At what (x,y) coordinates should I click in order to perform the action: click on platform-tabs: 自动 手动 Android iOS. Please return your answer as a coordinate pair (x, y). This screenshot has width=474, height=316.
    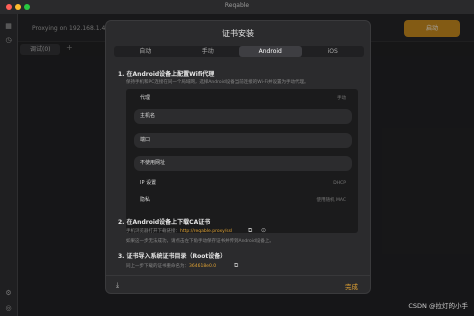
    Looking at the image, I should click on (239, 51).